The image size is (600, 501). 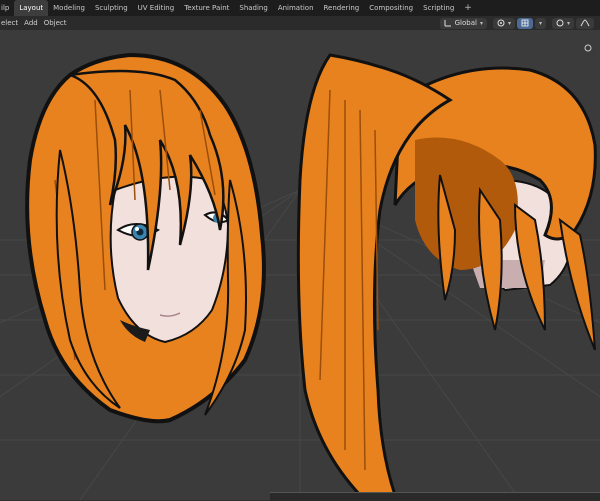 I want to click on snap-options-dropdown: ▾, so click(x=540, y=23).